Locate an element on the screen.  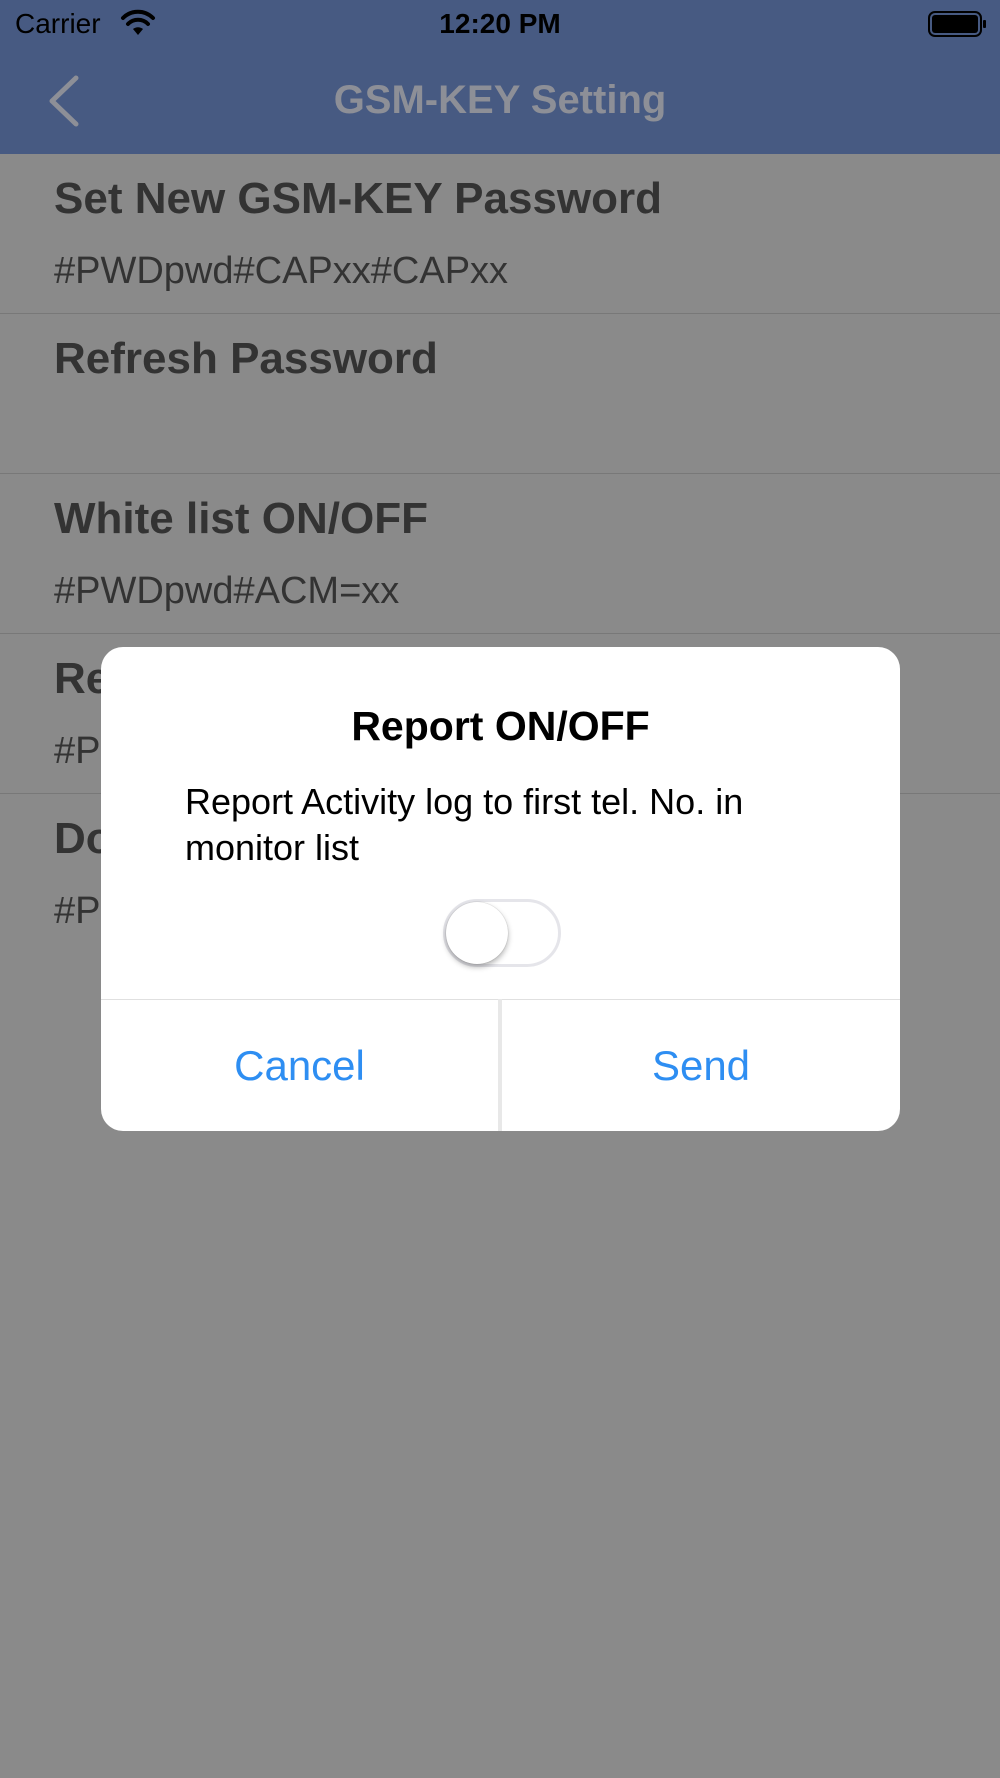
setting-row-refresh-password: Refresh Password is located at coordinates (500, 394).